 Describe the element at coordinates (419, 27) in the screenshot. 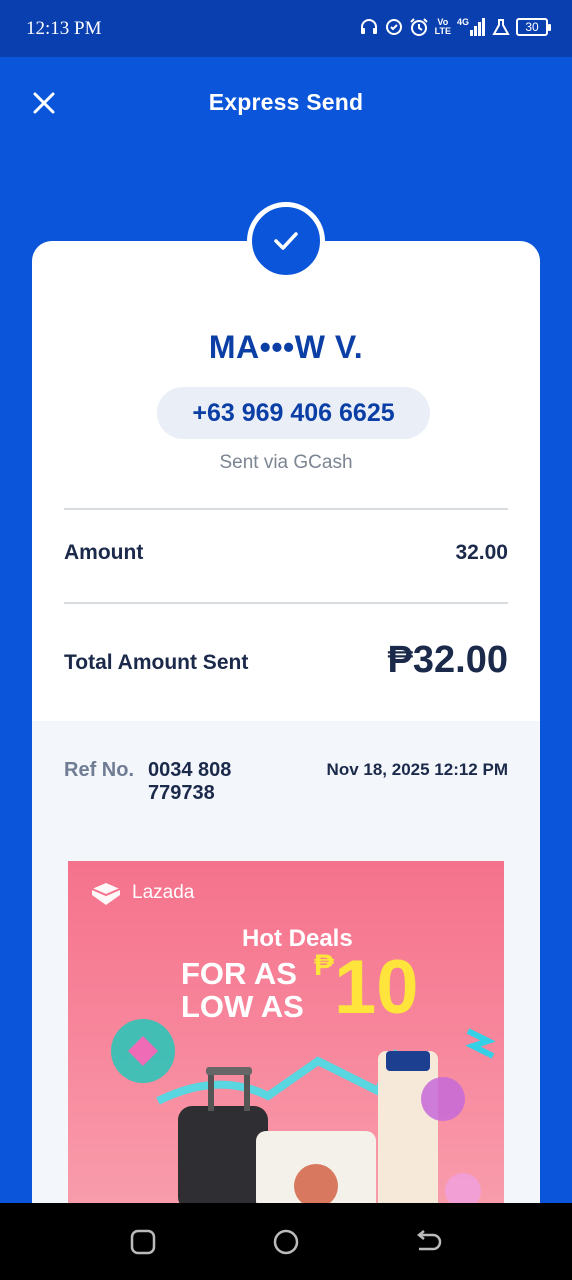

I see `alarm-icon` at that location.